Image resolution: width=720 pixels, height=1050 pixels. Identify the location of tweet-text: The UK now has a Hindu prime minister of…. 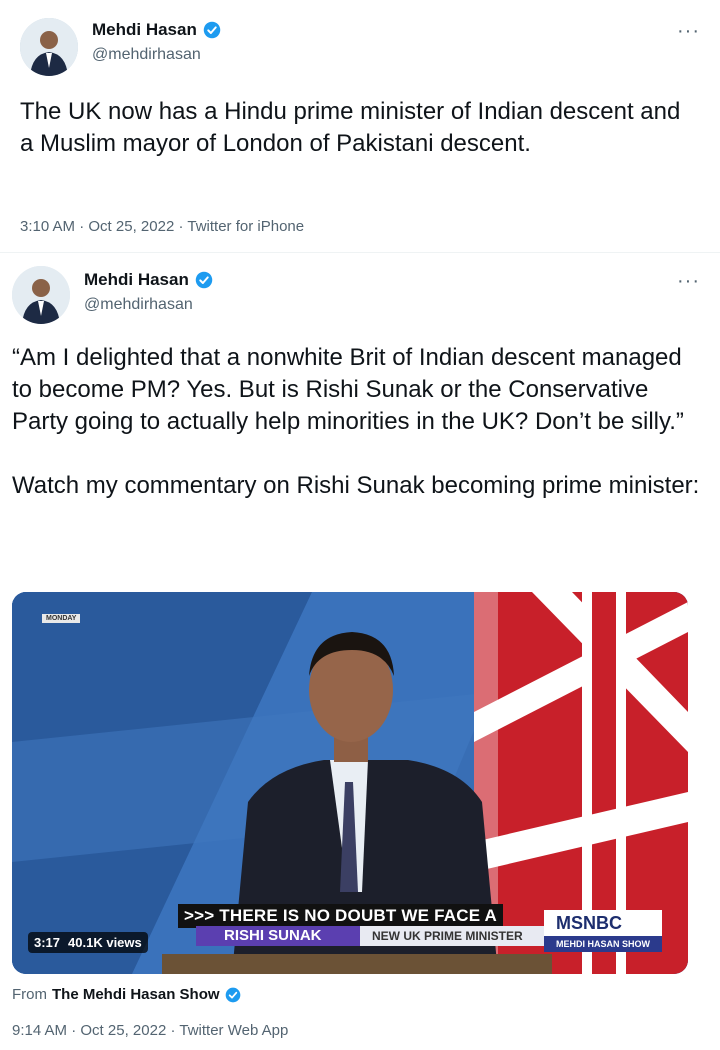
(354, 127).